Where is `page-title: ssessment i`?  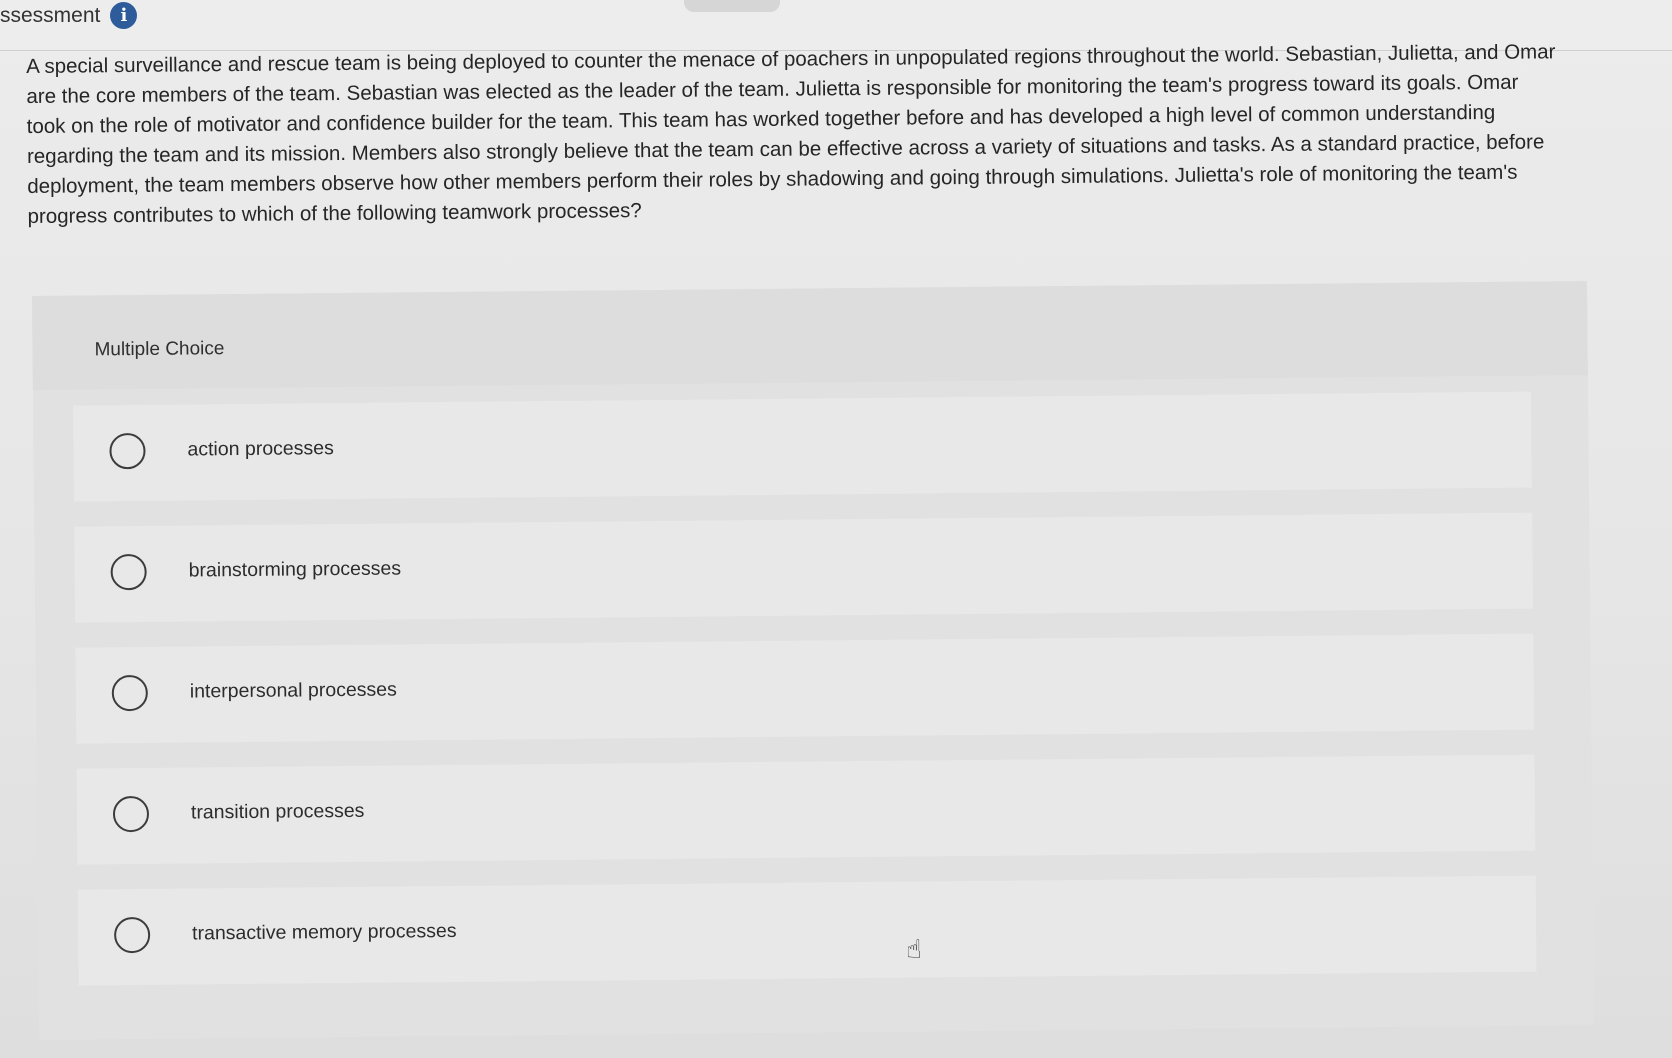
page-title: ssessment i is located at coordinates (69, 15).